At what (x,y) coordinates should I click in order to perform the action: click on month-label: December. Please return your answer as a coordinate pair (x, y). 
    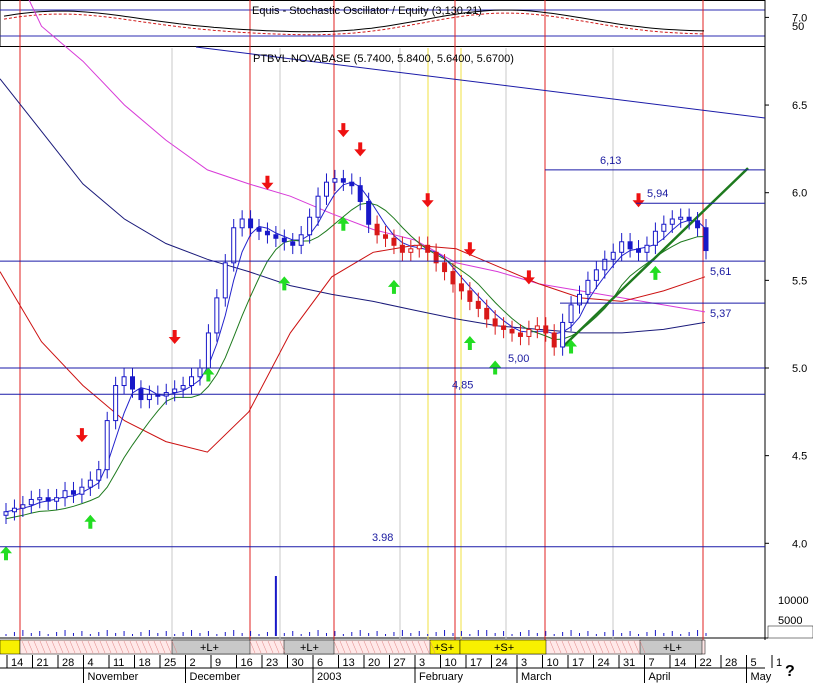
    Looking at the image, I should click on (215, 677).